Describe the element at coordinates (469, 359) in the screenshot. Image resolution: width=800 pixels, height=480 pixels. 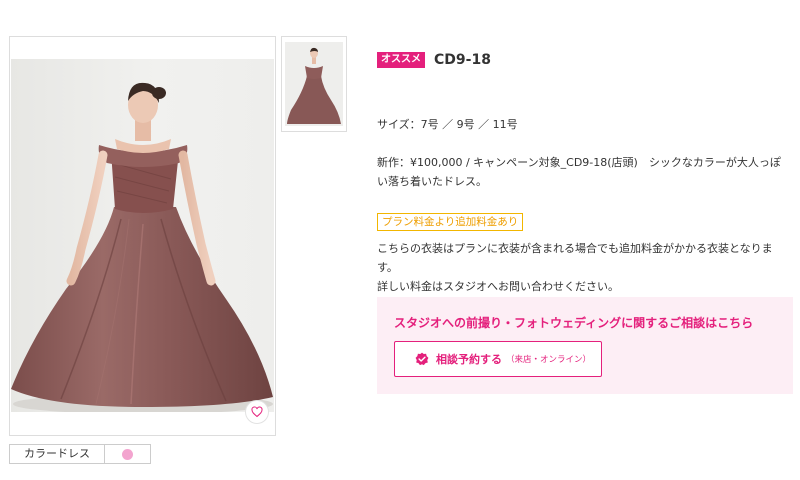
I see `consult-button-label: 相談予約する` at that location.